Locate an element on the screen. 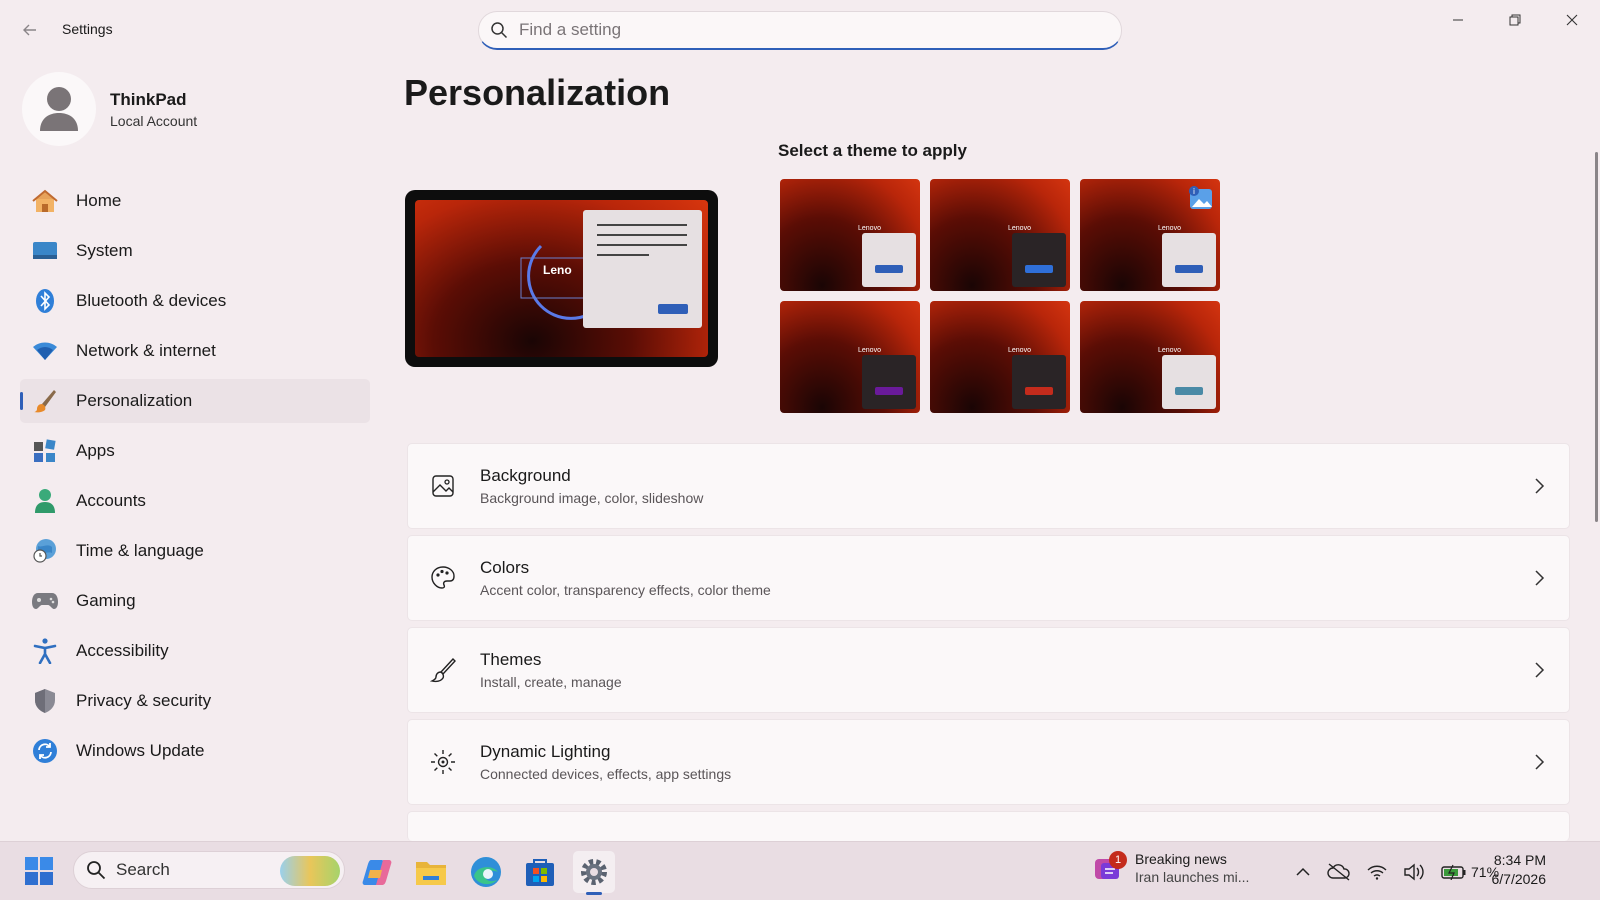 The image size is (1600, 900). taskbar-search: Search is located at coordinates (209, 870).